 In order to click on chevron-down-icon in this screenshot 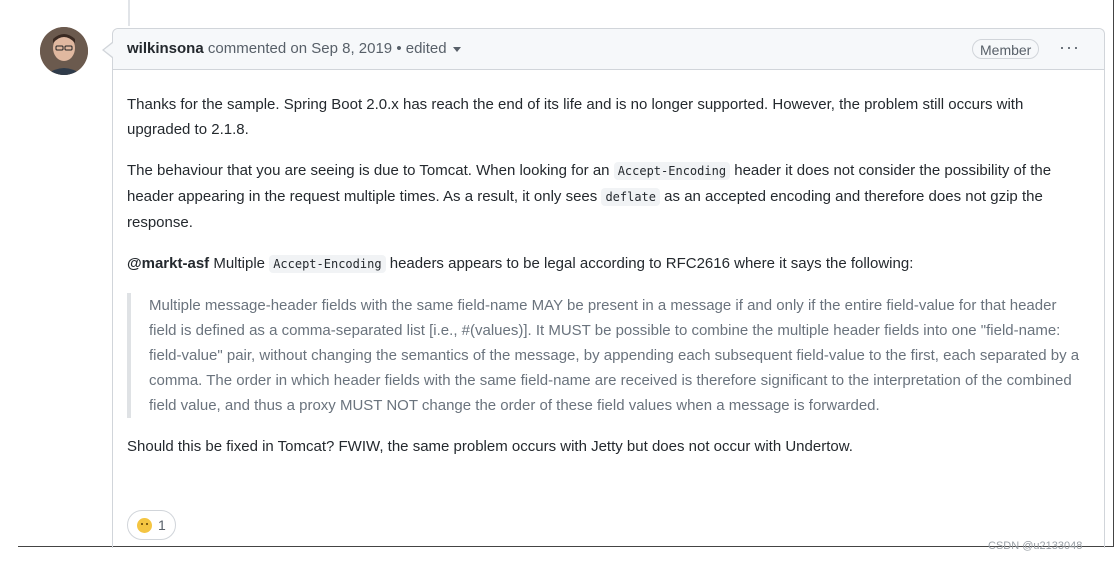, I will do `click(456, 49)`.